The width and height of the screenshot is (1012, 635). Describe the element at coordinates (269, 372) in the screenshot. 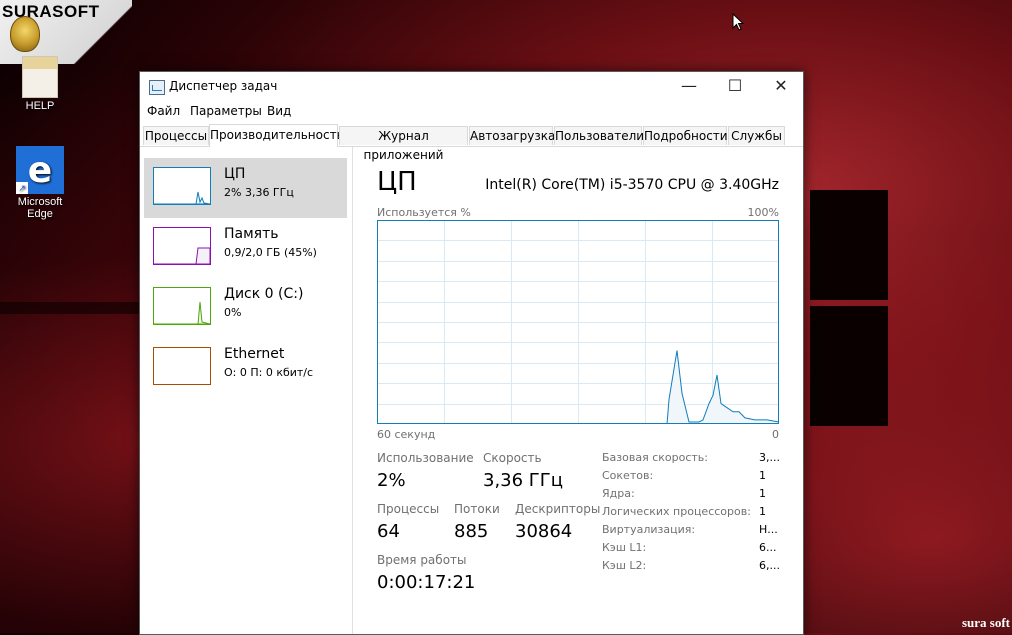

I see `resource-detail: О: 0 П: 0 кбит/с` at that location.